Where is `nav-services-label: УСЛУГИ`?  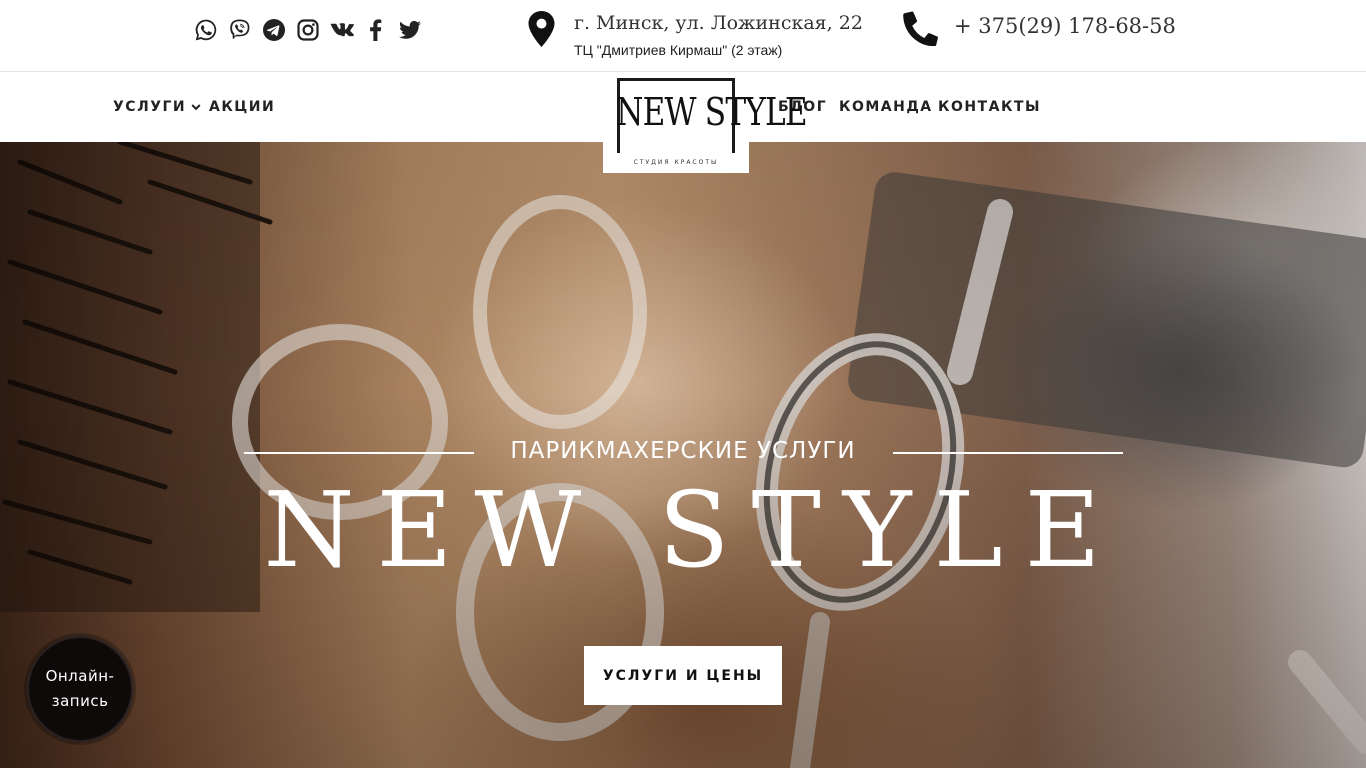
nav-services-label: УСЛУГИ is located at coordinates (150, 107).